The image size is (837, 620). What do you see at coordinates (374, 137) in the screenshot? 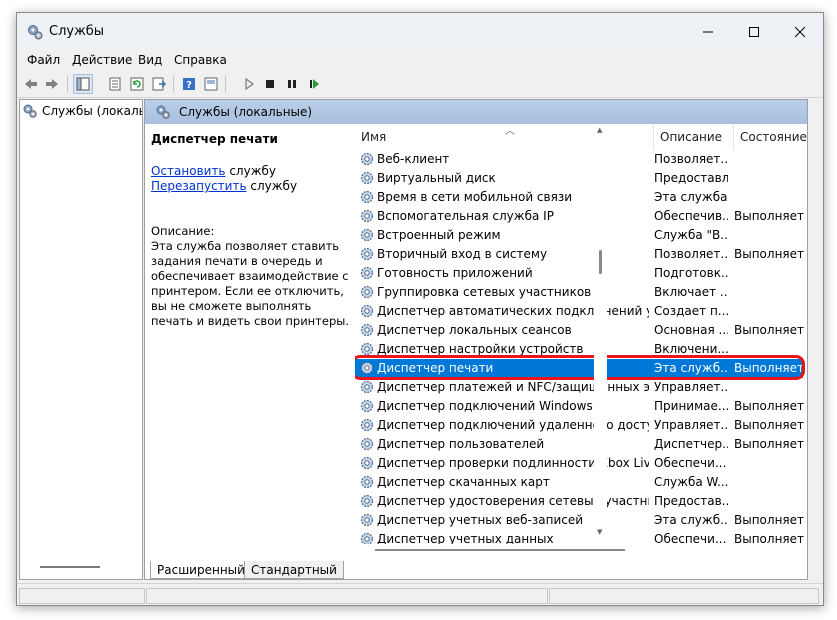
I see `column-name-label: Имя` at bounding box center [374, 137].